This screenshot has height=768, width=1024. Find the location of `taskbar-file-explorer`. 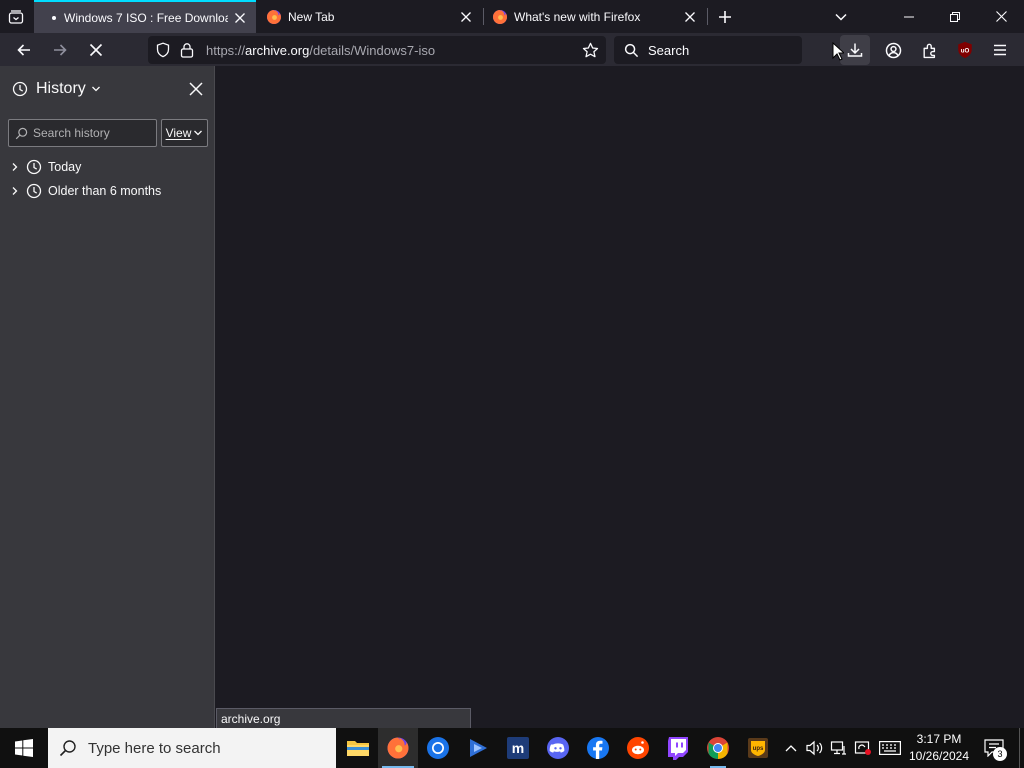

taskbar-file-explorer is located at coordinates (358, 748).